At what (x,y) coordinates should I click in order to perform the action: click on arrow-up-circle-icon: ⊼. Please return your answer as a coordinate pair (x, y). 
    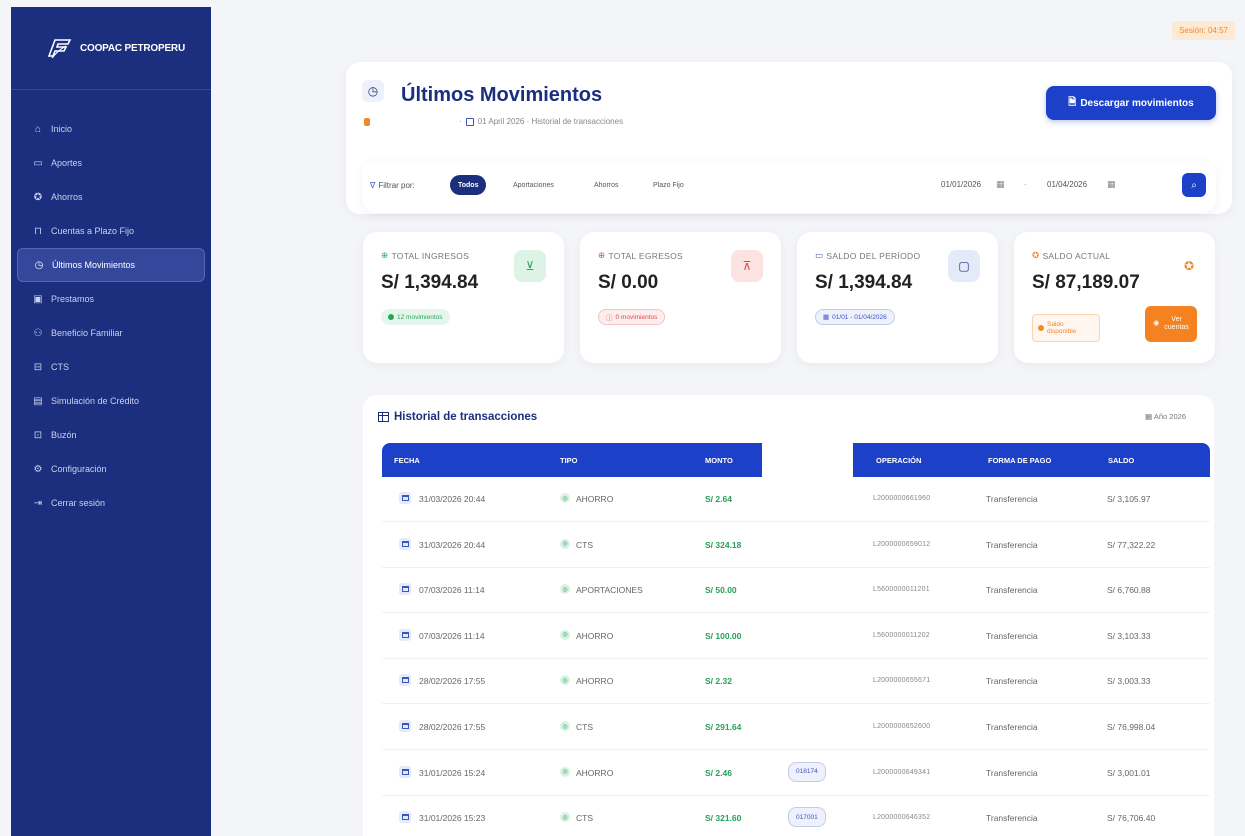
    Looking at the image, I should click on (747, 266).